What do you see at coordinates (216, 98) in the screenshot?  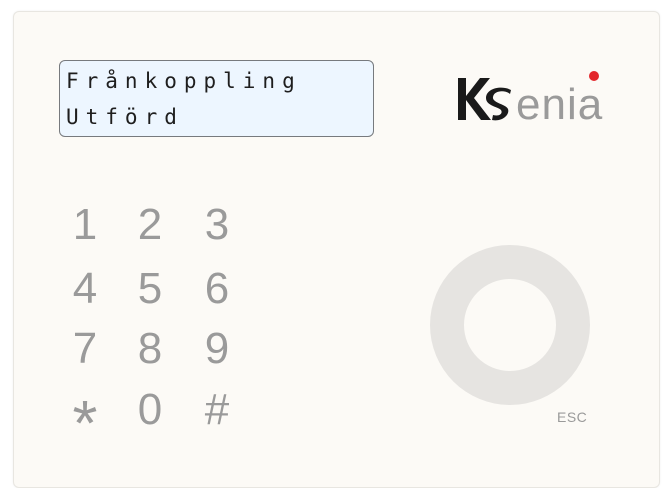 I see `lcd-display: Frånkoppling Utförd` at bounding box center [216, 98].